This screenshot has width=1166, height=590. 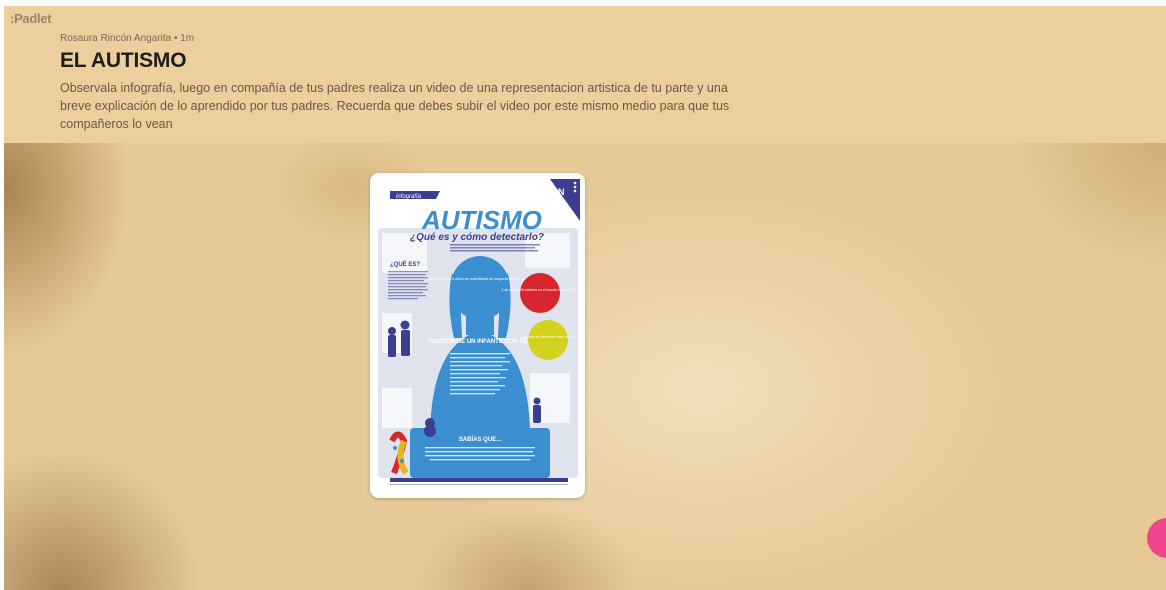 What do you see at coordinates (537, 410) in the screenshot?
I see `child-figure-icon` at bounding box center [537, 410].